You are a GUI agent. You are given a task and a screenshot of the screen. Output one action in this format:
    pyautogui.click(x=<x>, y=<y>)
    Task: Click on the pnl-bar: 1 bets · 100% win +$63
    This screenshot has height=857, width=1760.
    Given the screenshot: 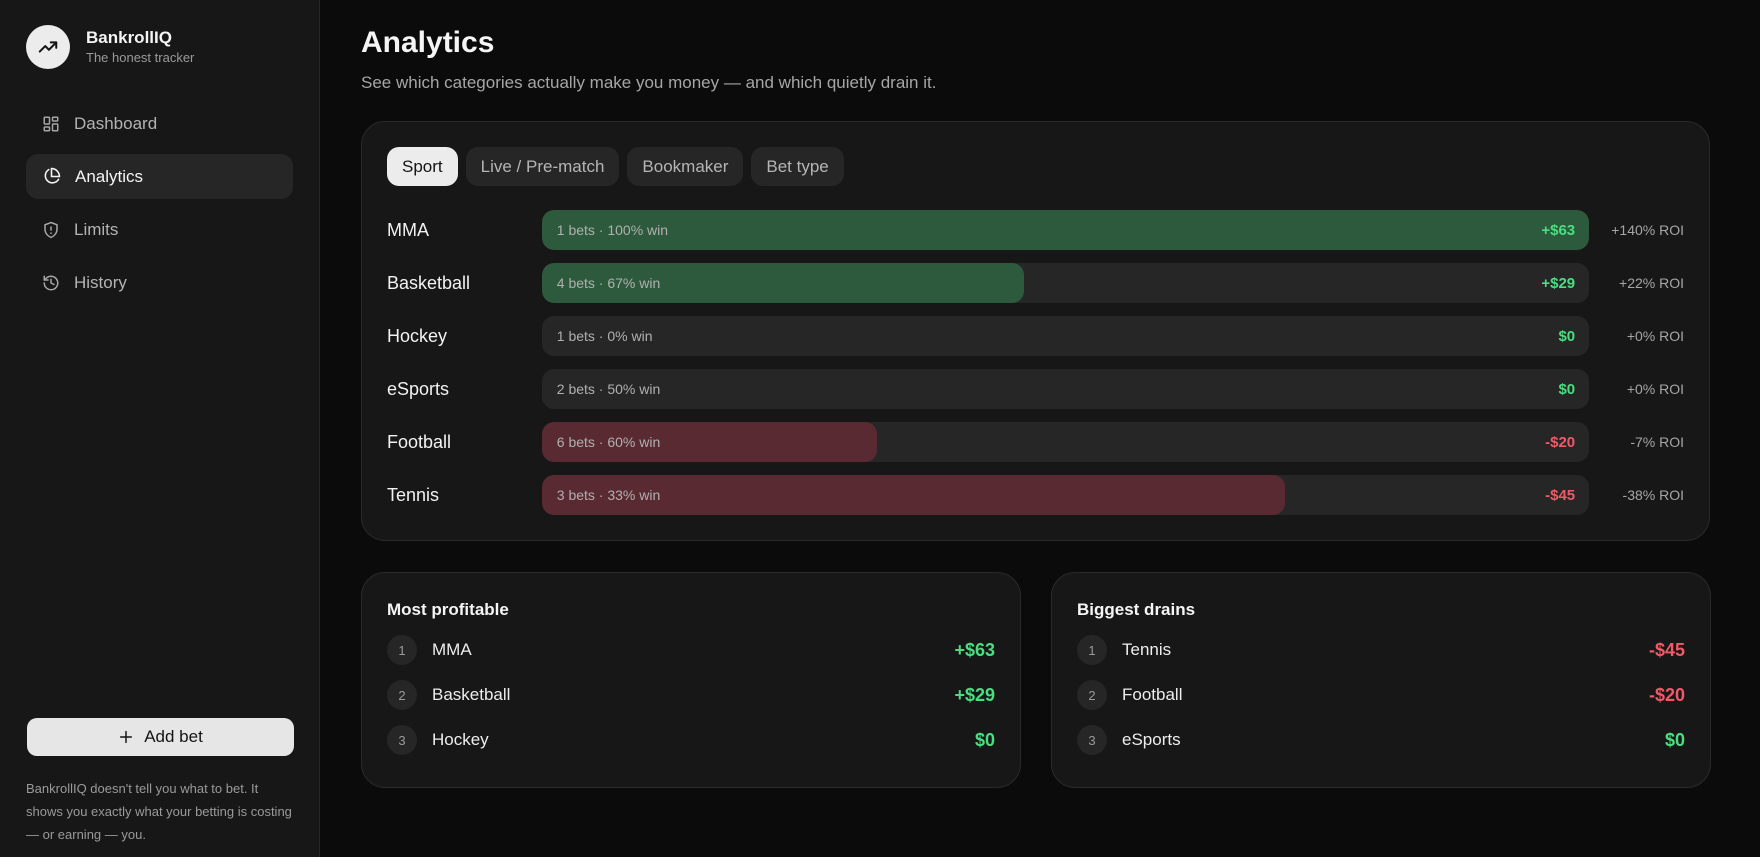 What is the action you would take?
    pyautogui.click(x=1065, y=230)
    